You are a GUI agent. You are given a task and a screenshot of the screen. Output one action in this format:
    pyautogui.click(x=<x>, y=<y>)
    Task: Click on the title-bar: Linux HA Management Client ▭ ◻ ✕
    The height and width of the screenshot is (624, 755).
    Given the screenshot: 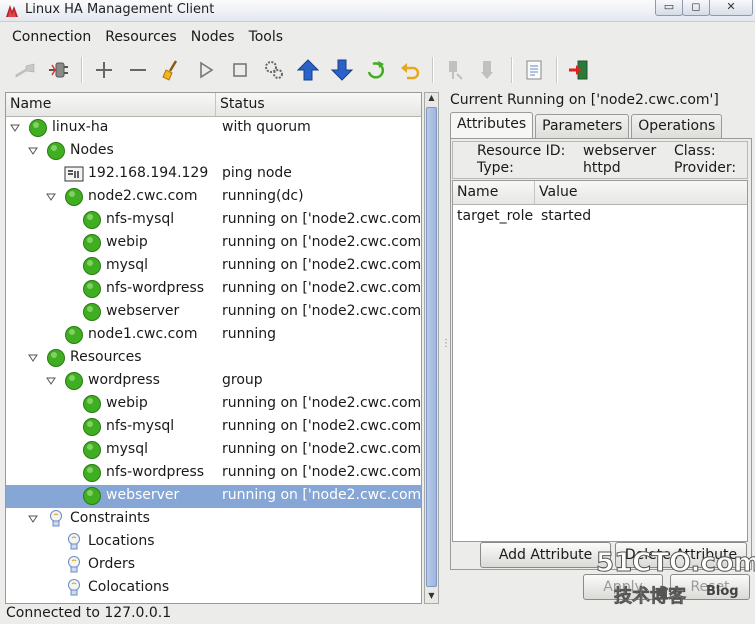 What is the action you would take?
    pyautogui.click(x=377, y=11)
    